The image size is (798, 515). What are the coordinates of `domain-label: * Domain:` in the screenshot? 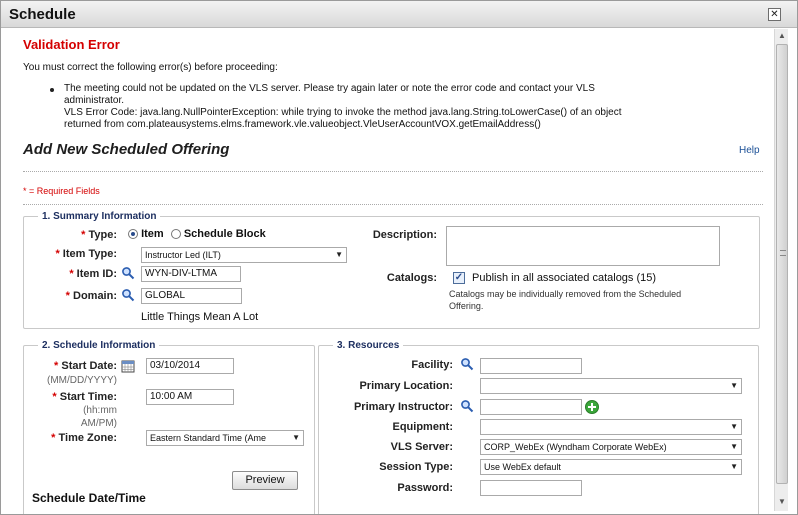 It's located at (91, 296).